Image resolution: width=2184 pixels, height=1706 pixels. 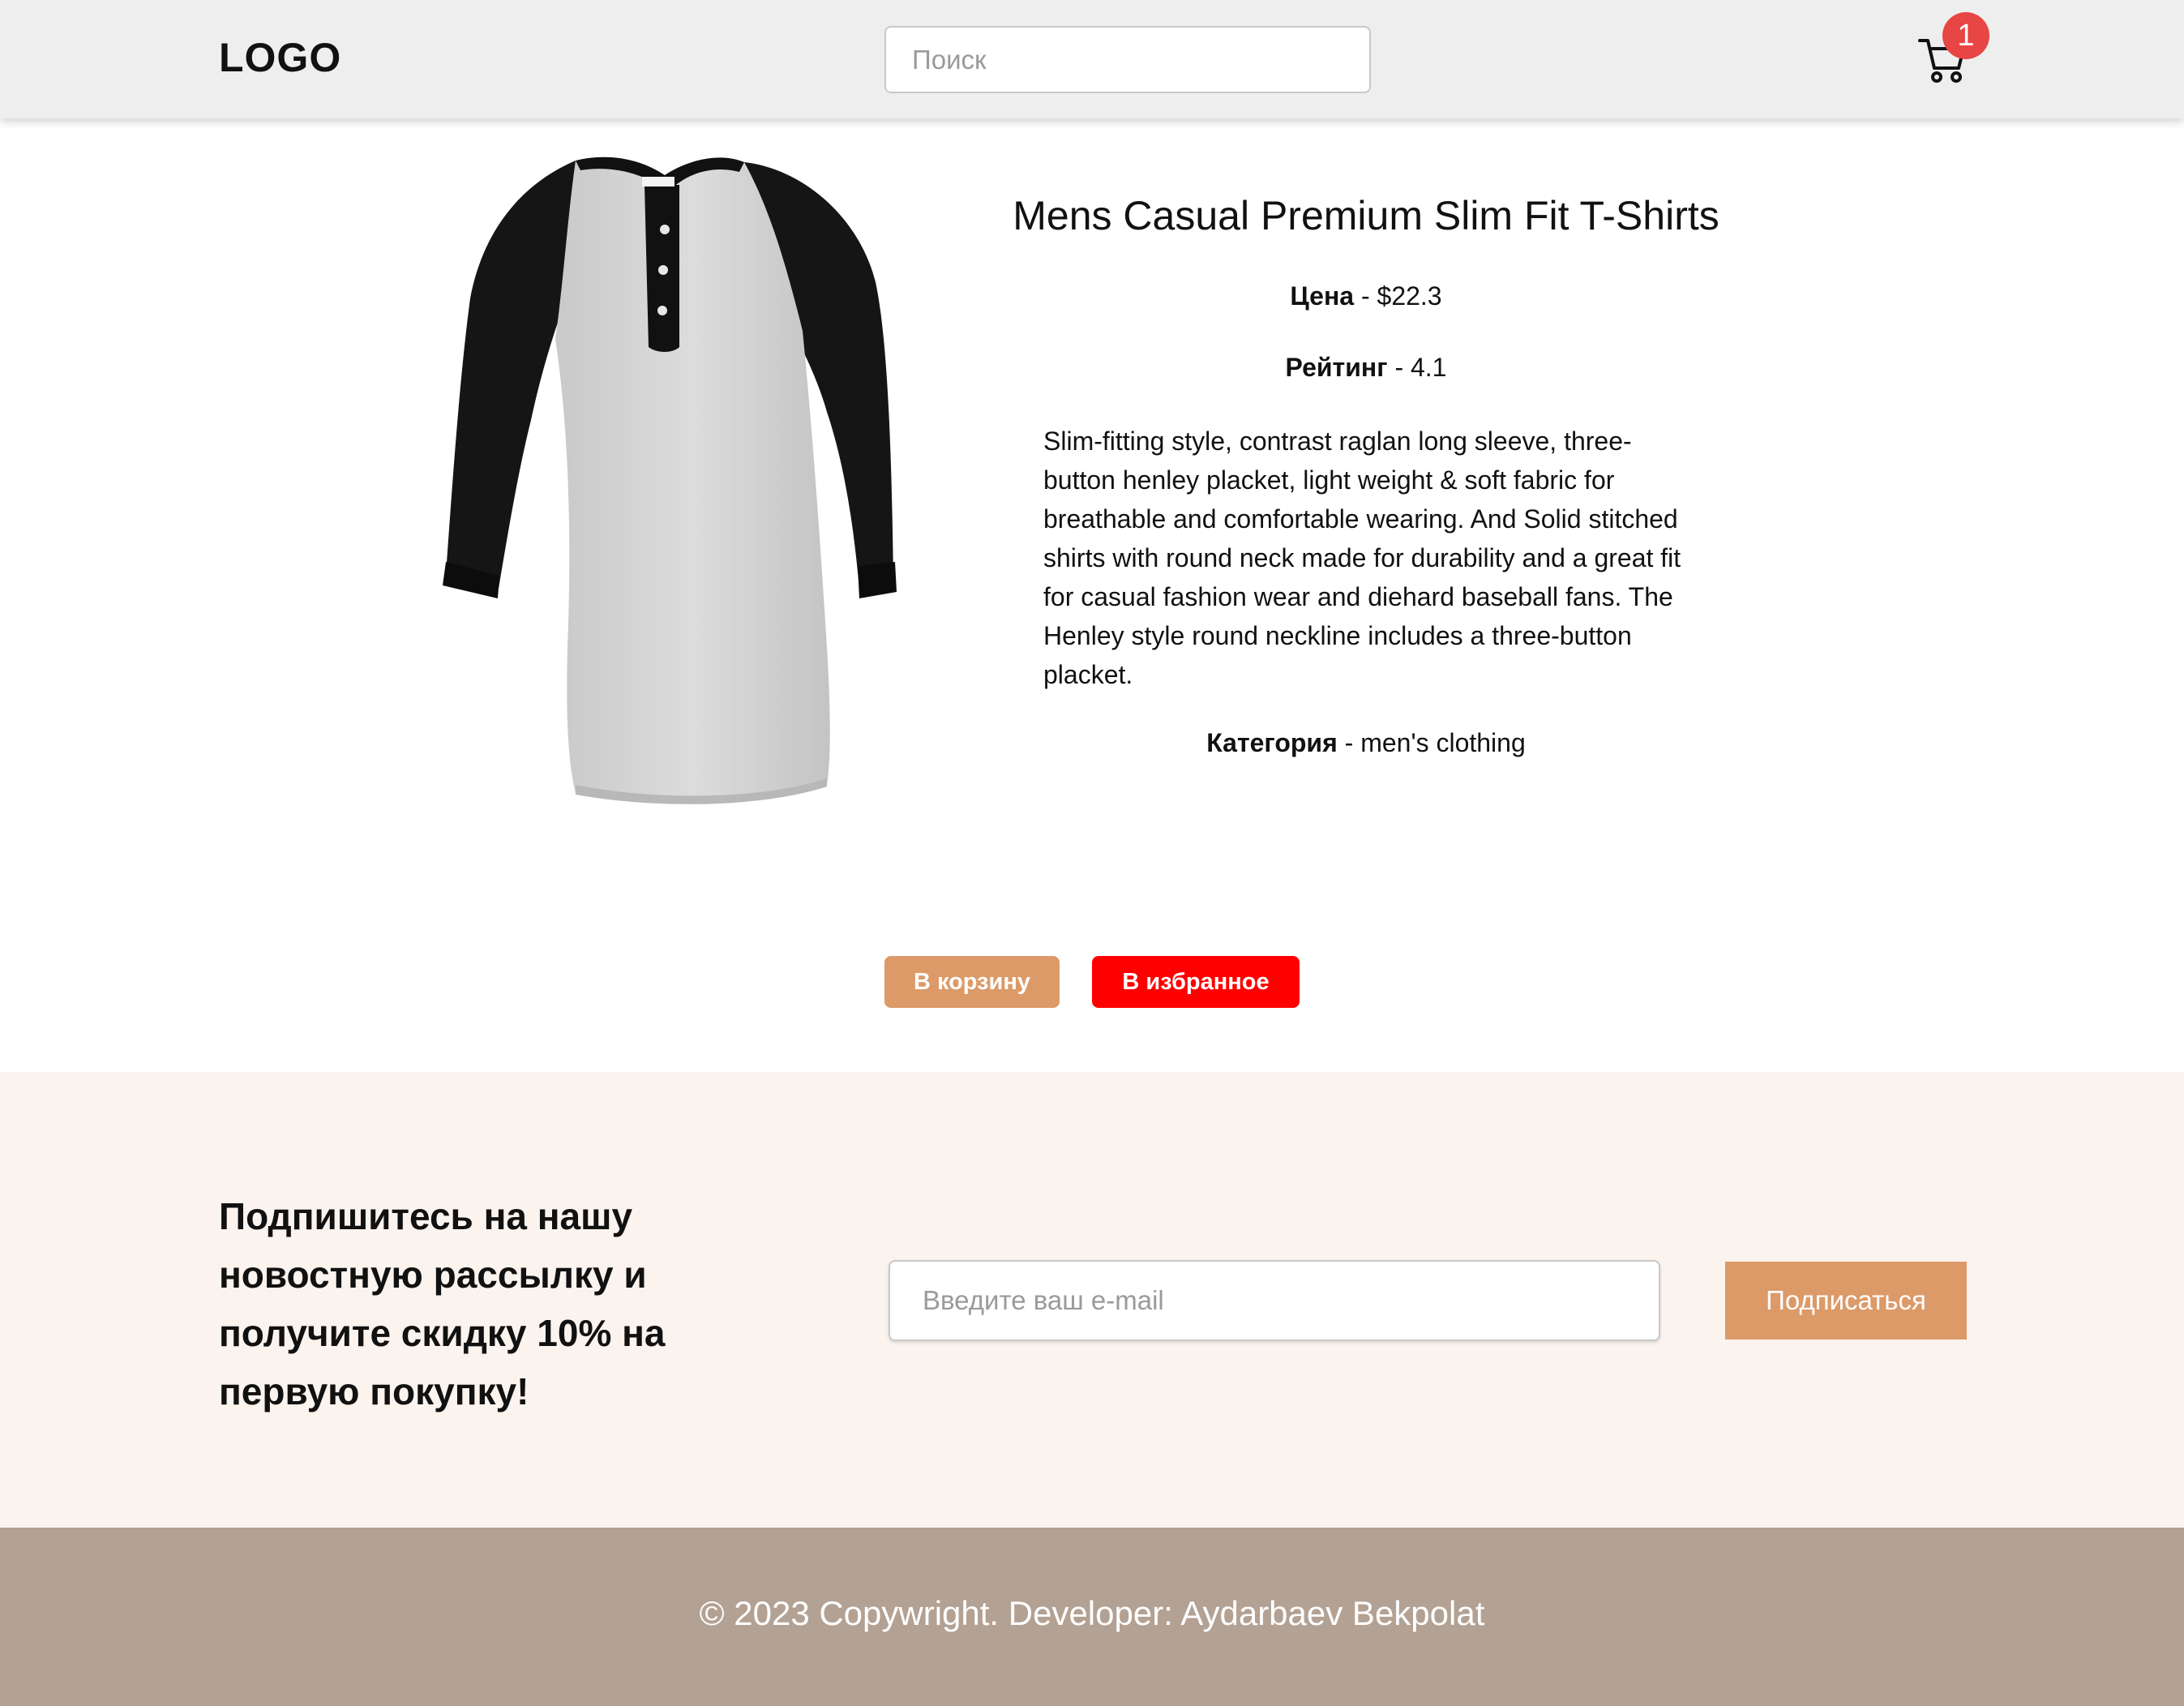 What do you see at coordinates (1336, 367) in the screenshot?
I see `rating-label: Рейтинг` at bounding box center [1336, 367].